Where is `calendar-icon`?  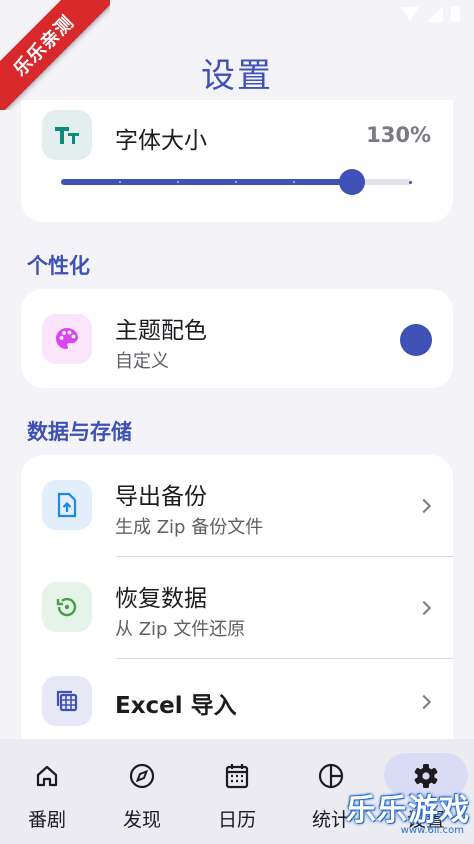
calendar-icon is located at coordinates (237, 776).